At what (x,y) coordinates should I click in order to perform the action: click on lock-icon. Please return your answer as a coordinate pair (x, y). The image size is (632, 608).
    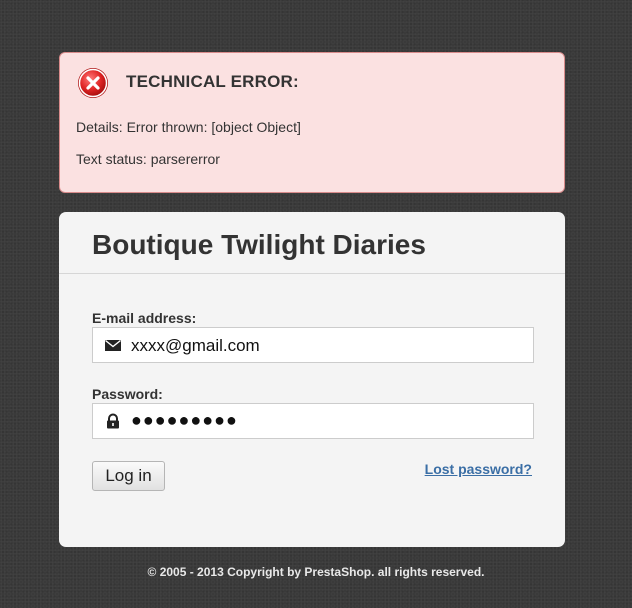
    Looking at the image, I should click on (113, 421).